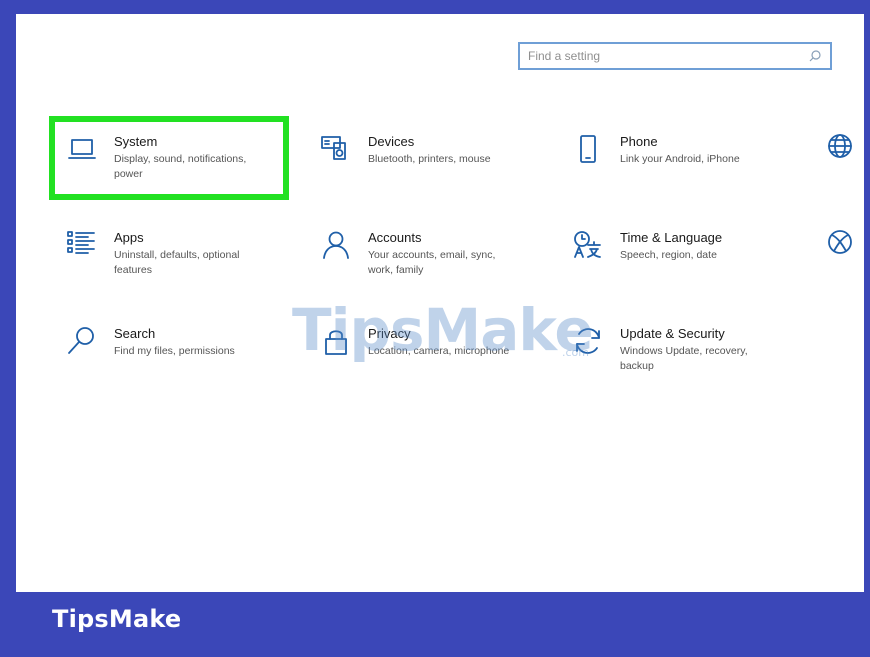  What do you see at coordinates (391, 141) in the screenshot?
I see `tile-title: Devices` at bounding box center [391, 141].